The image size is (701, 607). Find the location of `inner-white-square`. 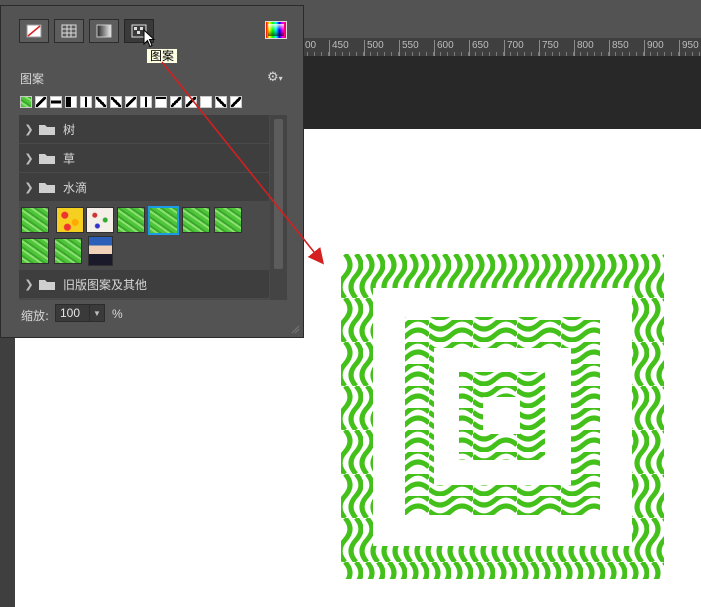

inner-white-square is located at coordinates (501, 415).